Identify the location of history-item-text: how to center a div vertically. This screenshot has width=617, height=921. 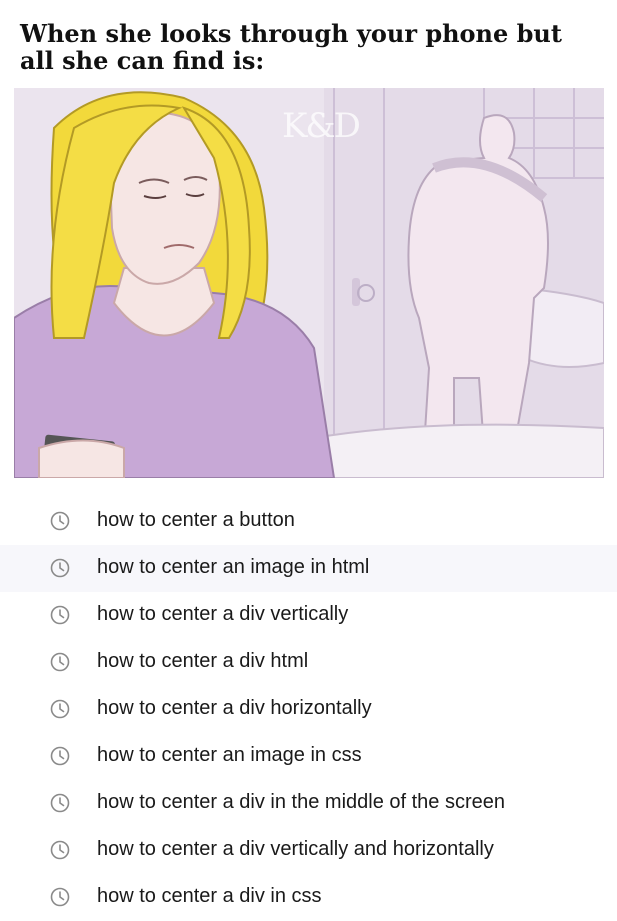
(223, 614).